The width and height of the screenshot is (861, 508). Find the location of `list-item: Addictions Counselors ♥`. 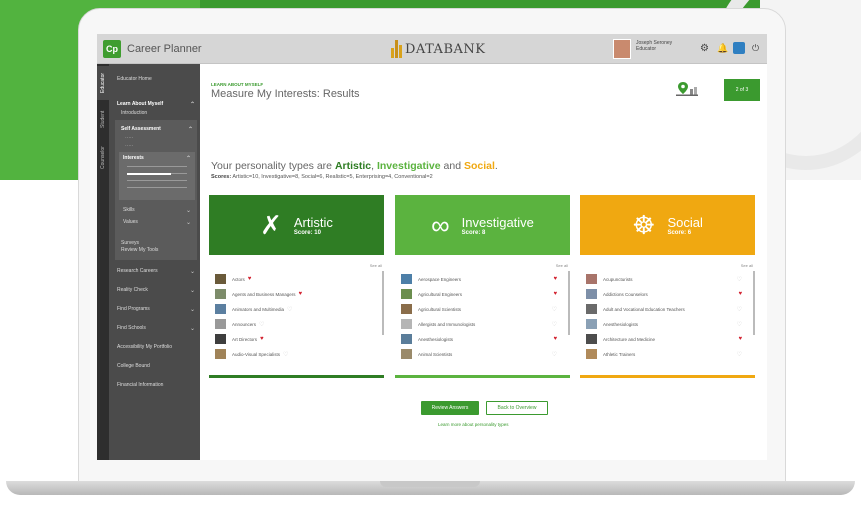

list-item: Addictions Counselors ♥ is located at coordinates (666, 294).